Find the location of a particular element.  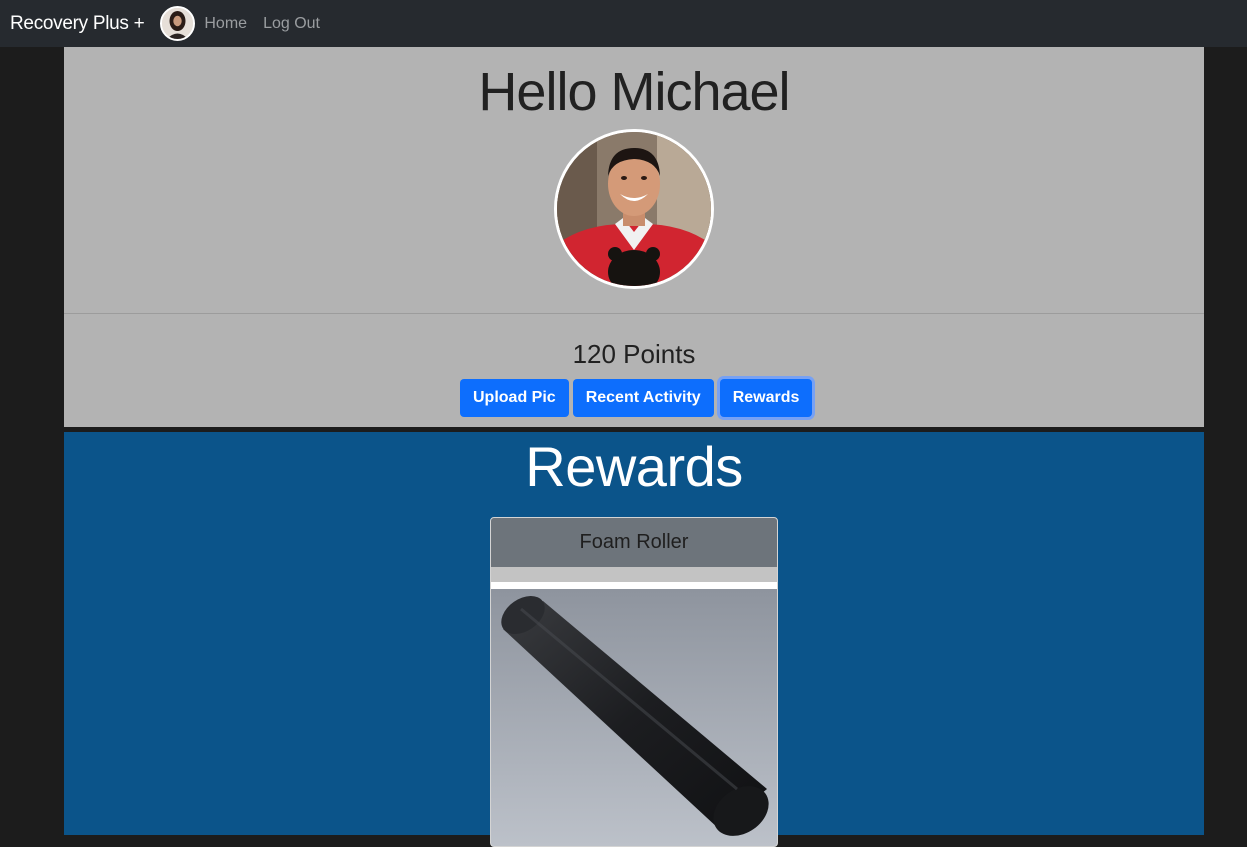

nav-logout-link: Log Out is located at coordinates (291, 24).